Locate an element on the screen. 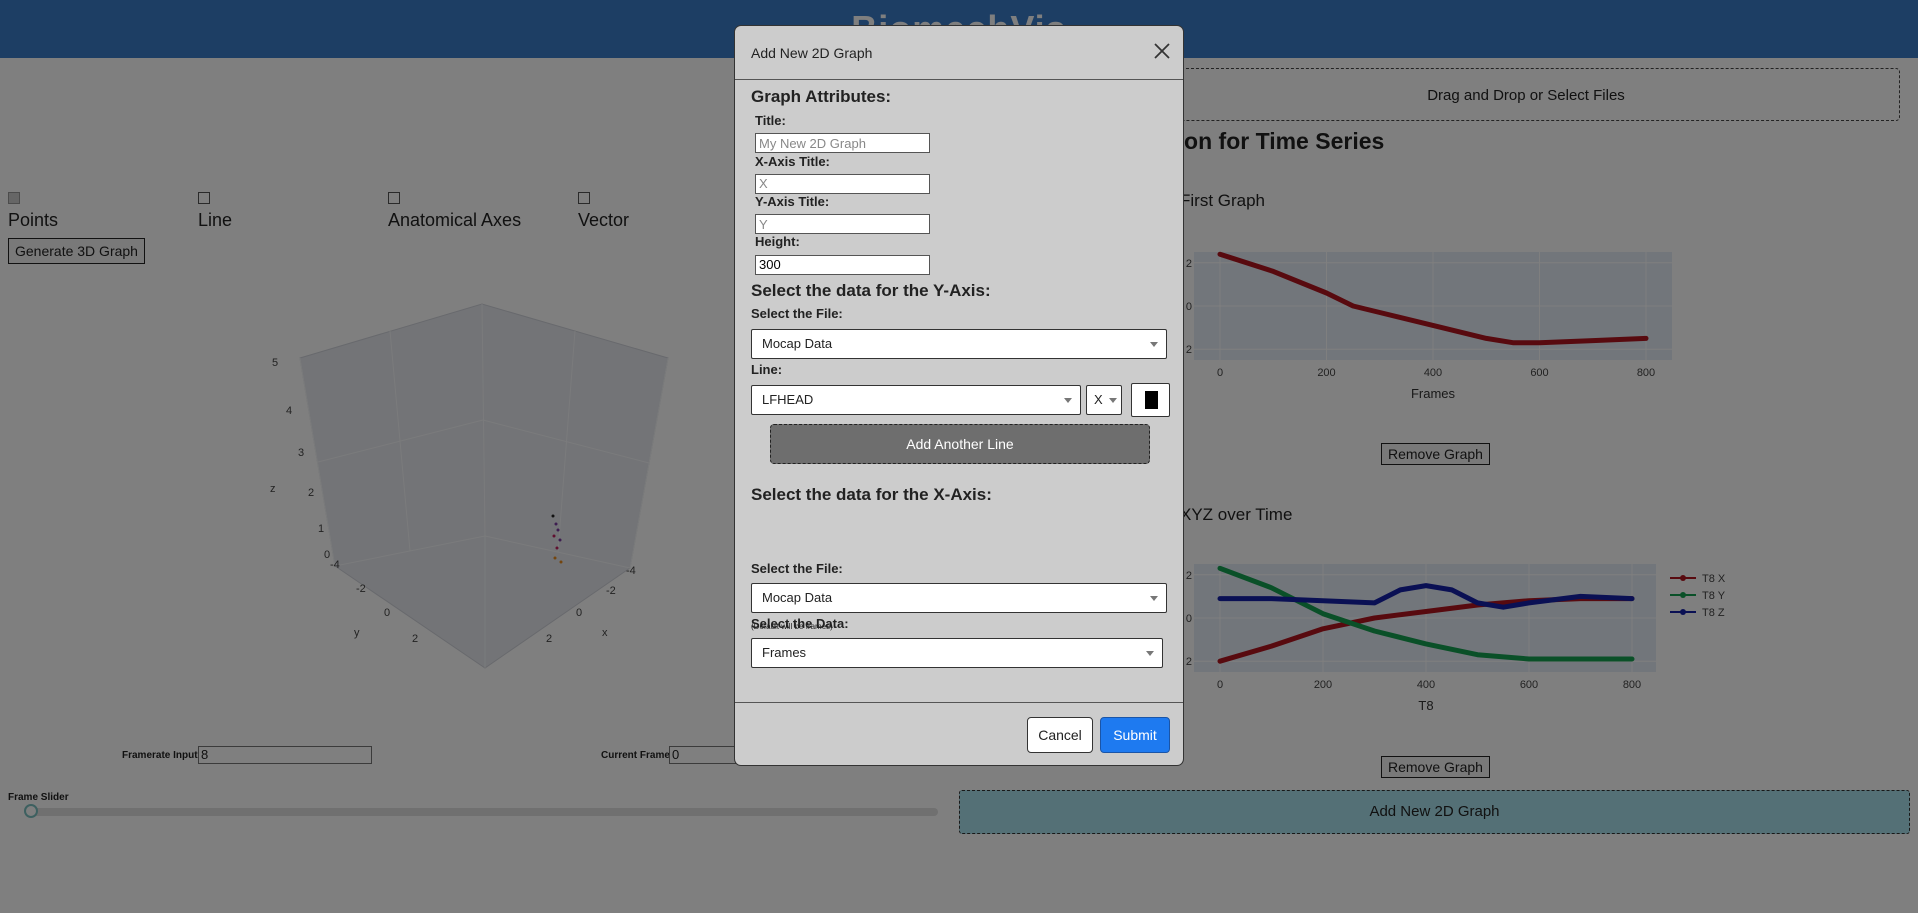 This screenshot has width=1918, height=913. submit-button: Submit is located at coordinates (1135, 735).